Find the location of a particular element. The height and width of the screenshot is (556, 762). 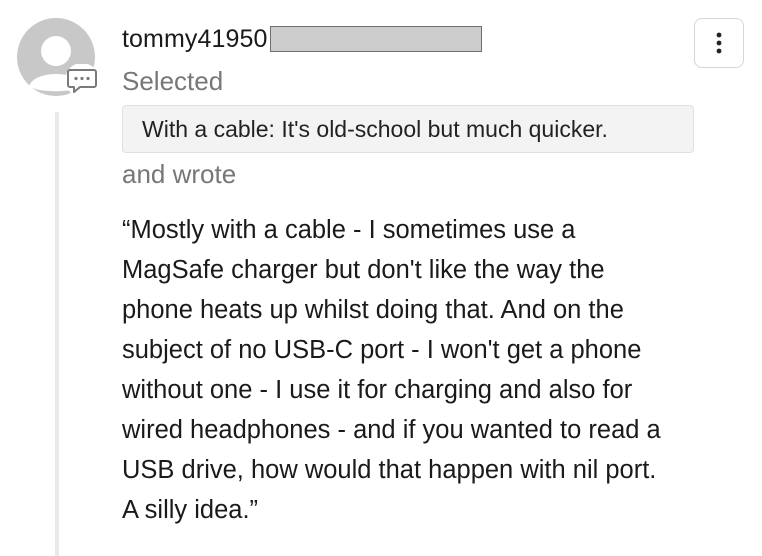

author-row: tommy41950 is located at coordinates (302, 39).